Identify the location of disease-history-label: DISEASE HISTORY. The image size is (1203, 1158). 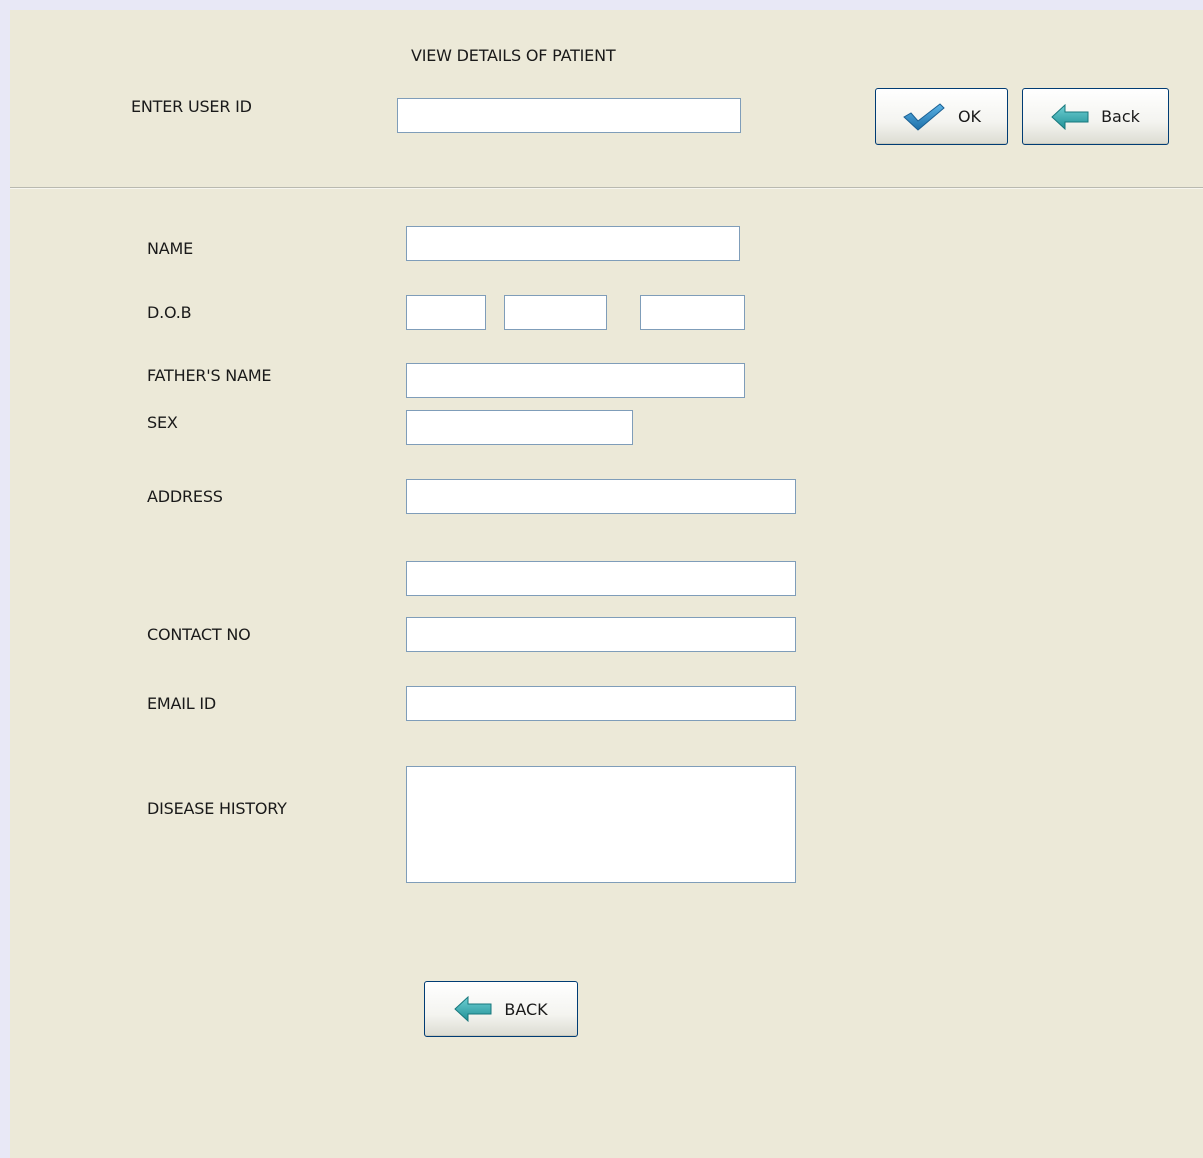
(217, 808).